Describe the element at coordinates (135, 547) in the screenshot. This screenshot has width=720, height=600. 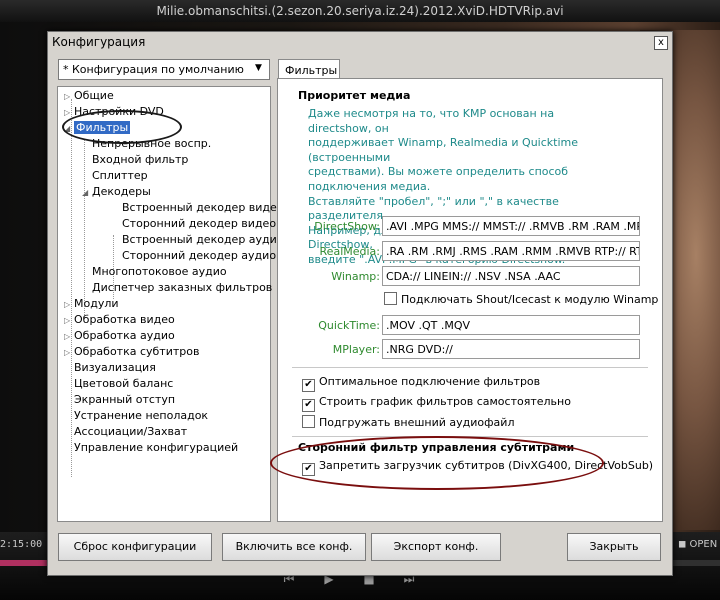
I see `reset-config-button: Сброс конфигурации` at that location.